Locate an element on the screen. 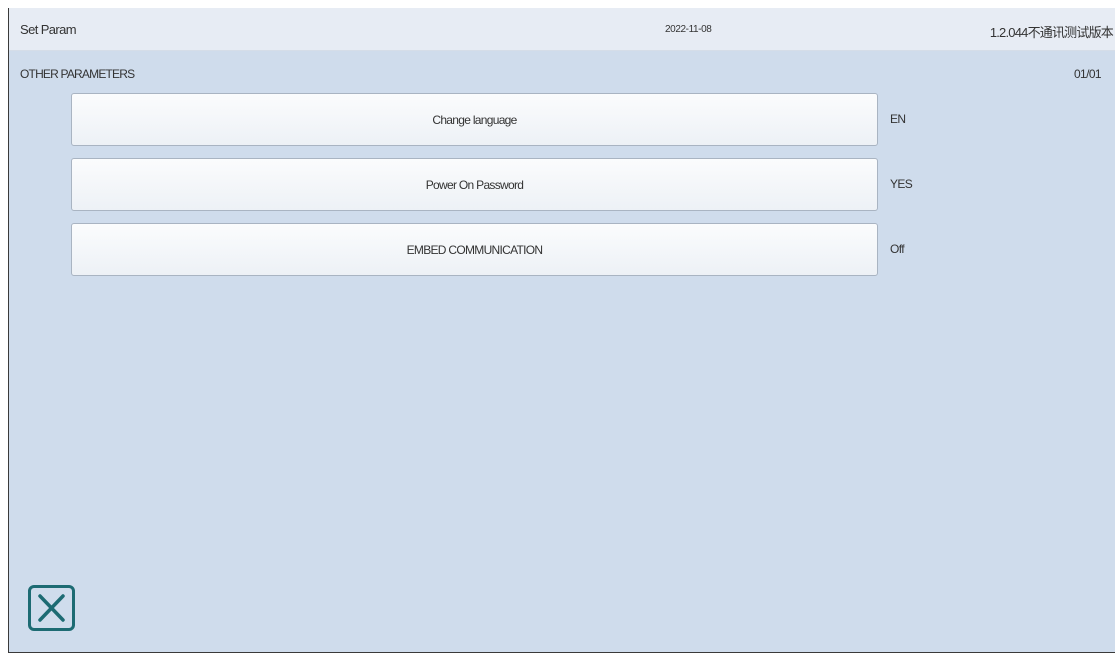  embed-communication-button: EMBED COMMUNICATION is located at coordinates (474, 249).